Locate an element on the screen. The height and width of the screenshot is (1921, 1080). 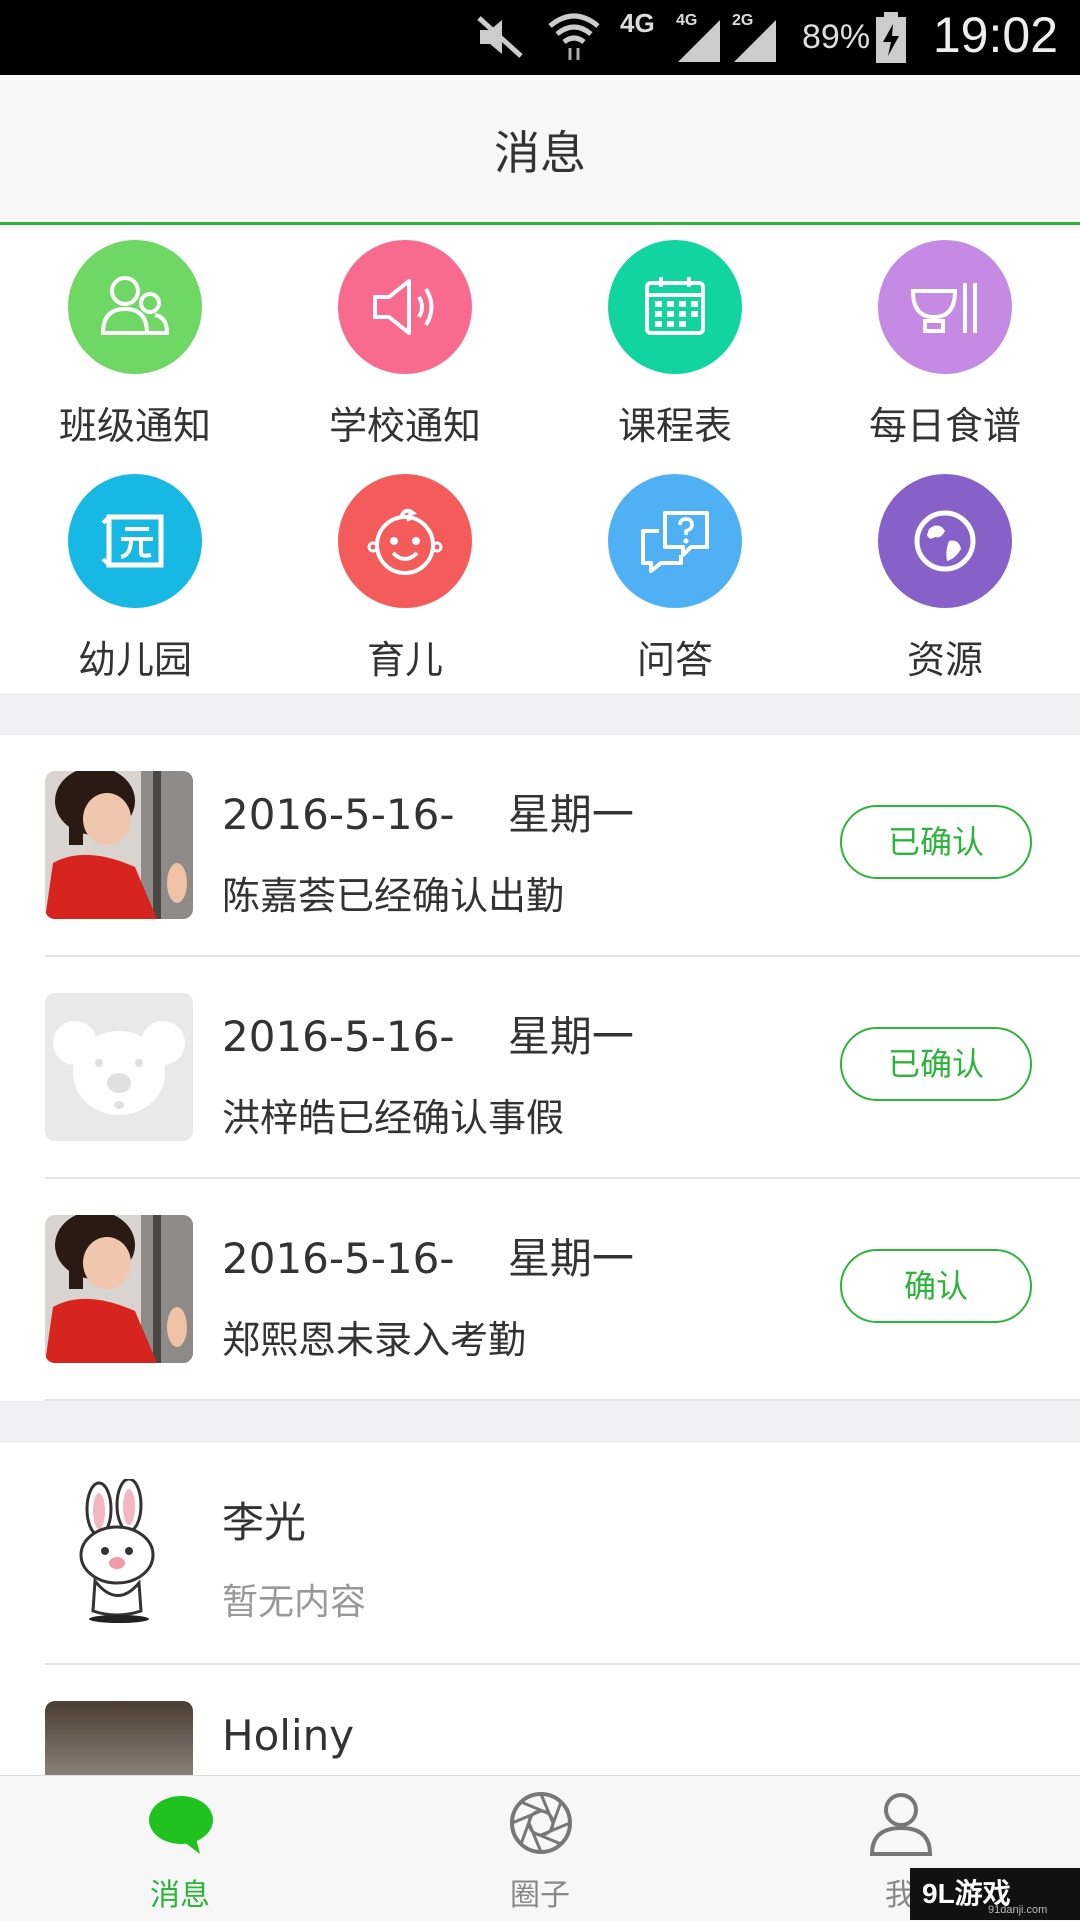
rabbit-avatar is located at coordinates (119, 1553).